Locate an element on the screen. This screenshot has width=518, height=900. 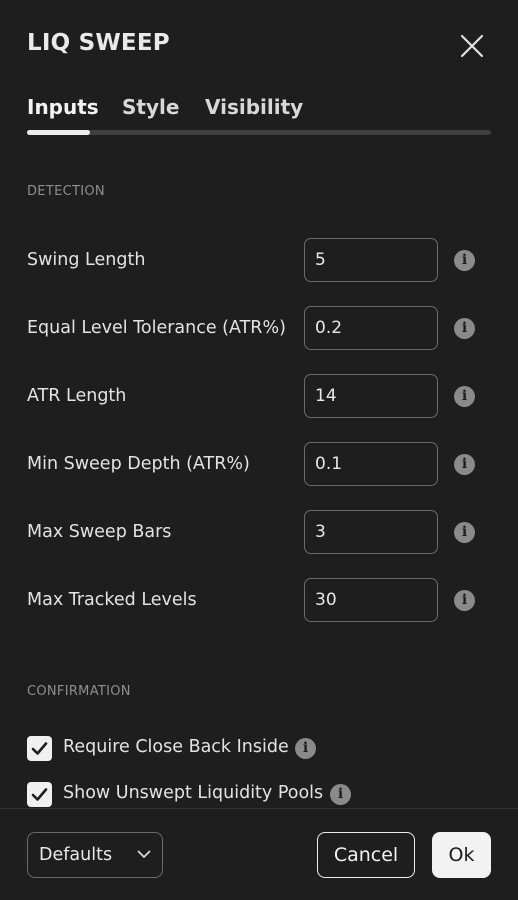
ok-button: Ok is located at coordinates (461, 855).